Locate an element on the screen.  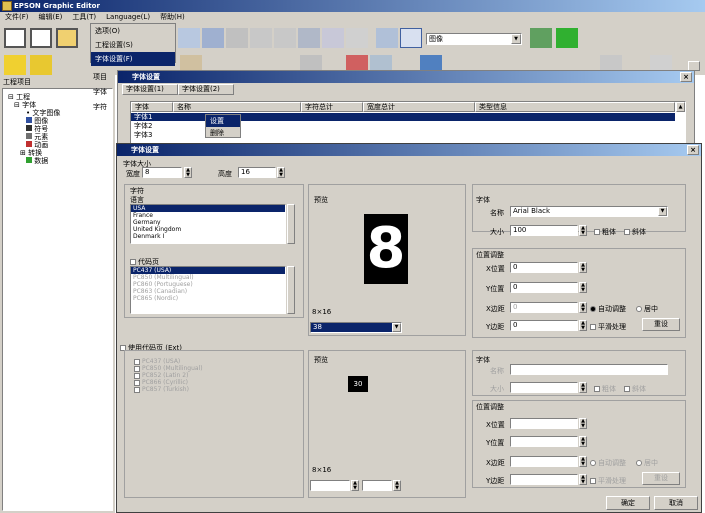
font-size2-stepper: ▲ ▼ is located at coordinates (583, 387).